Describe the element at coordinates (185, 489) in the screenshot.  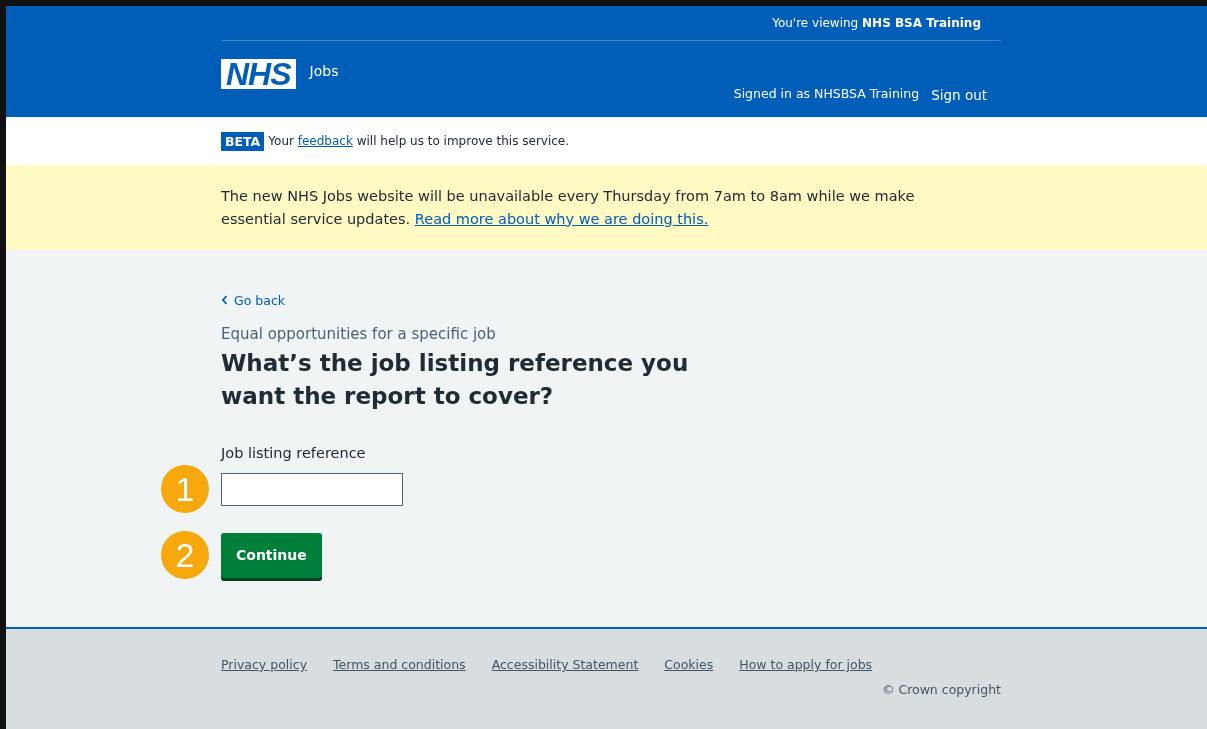
I see `callout-marker: 1` at that location.